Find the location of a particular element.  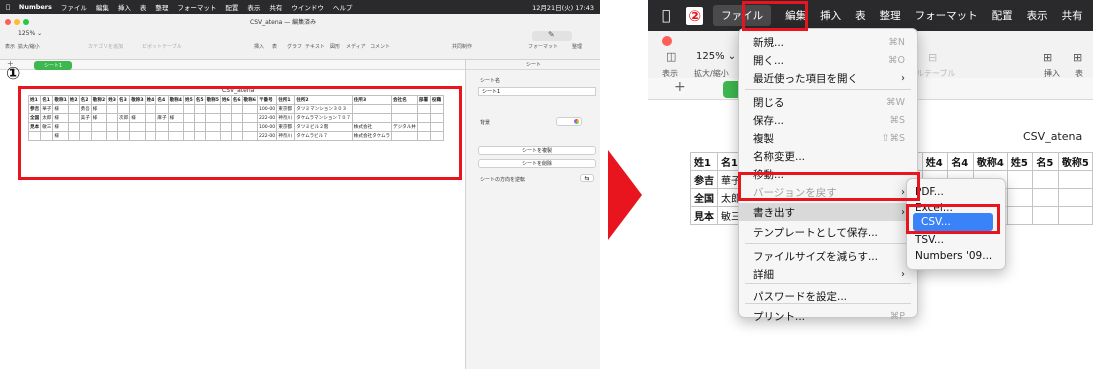

toolbar-label-text: テキスト is located at coordinates (315, 46).